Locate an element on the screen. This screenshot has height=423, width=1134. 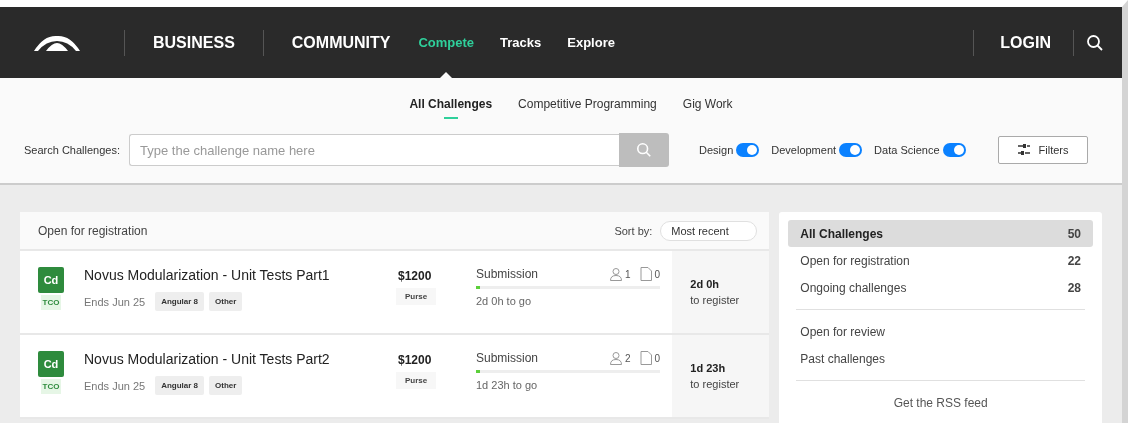
bucket-item: Open for registration 22 is located at coordinates (940, 260).